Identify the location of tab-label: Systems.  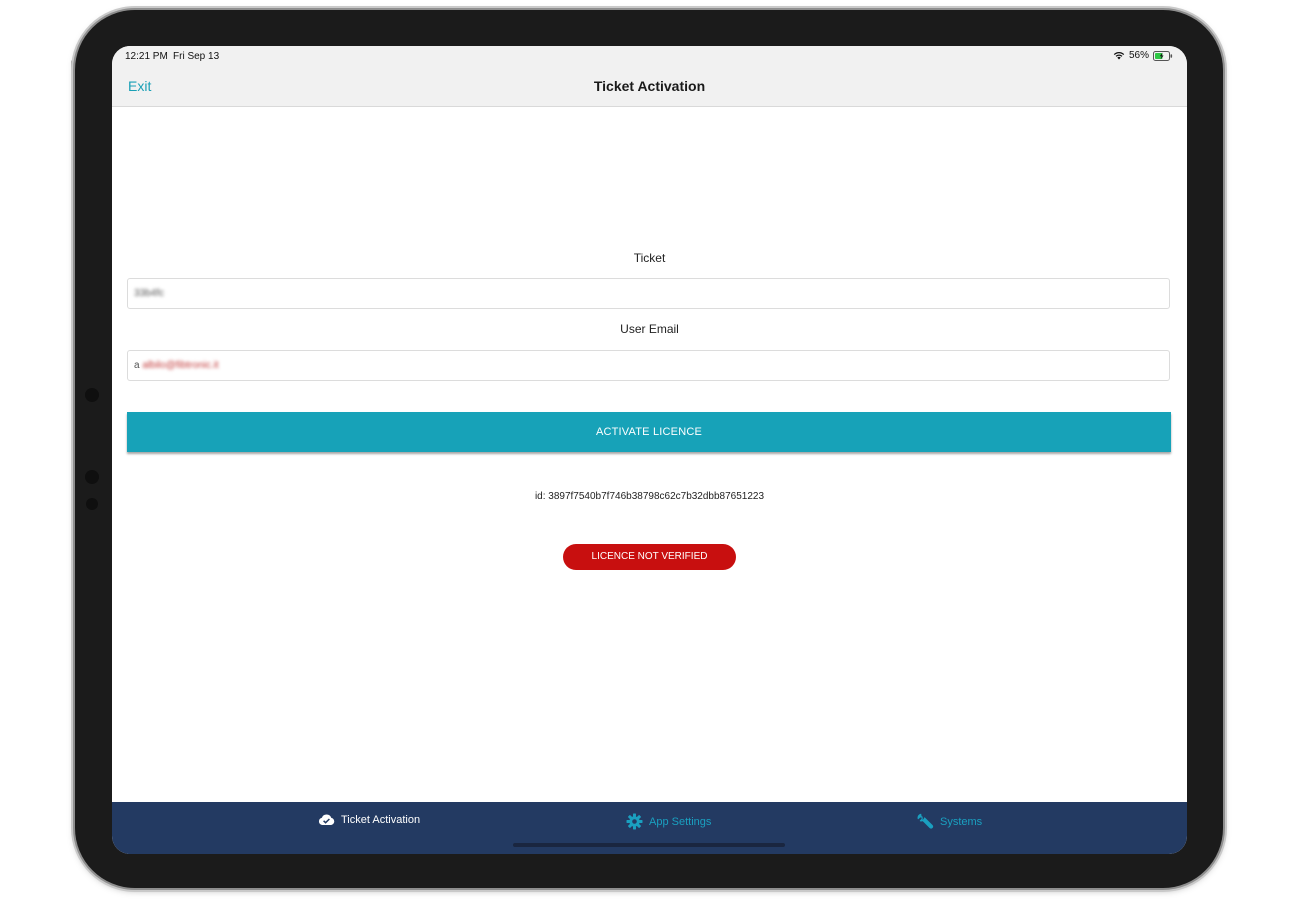
(961, 821).